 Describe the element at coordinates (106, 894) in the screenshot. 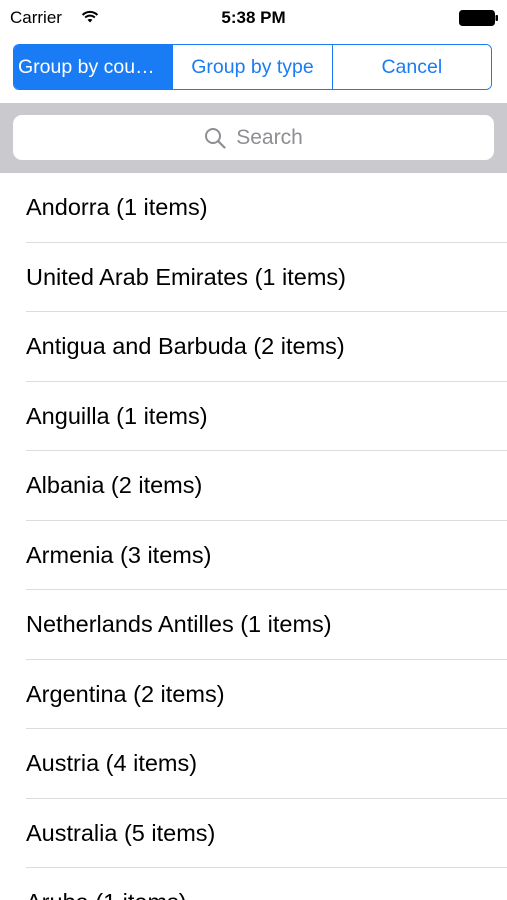

I see `list-item-label: Aruba (1 items)` at that location.